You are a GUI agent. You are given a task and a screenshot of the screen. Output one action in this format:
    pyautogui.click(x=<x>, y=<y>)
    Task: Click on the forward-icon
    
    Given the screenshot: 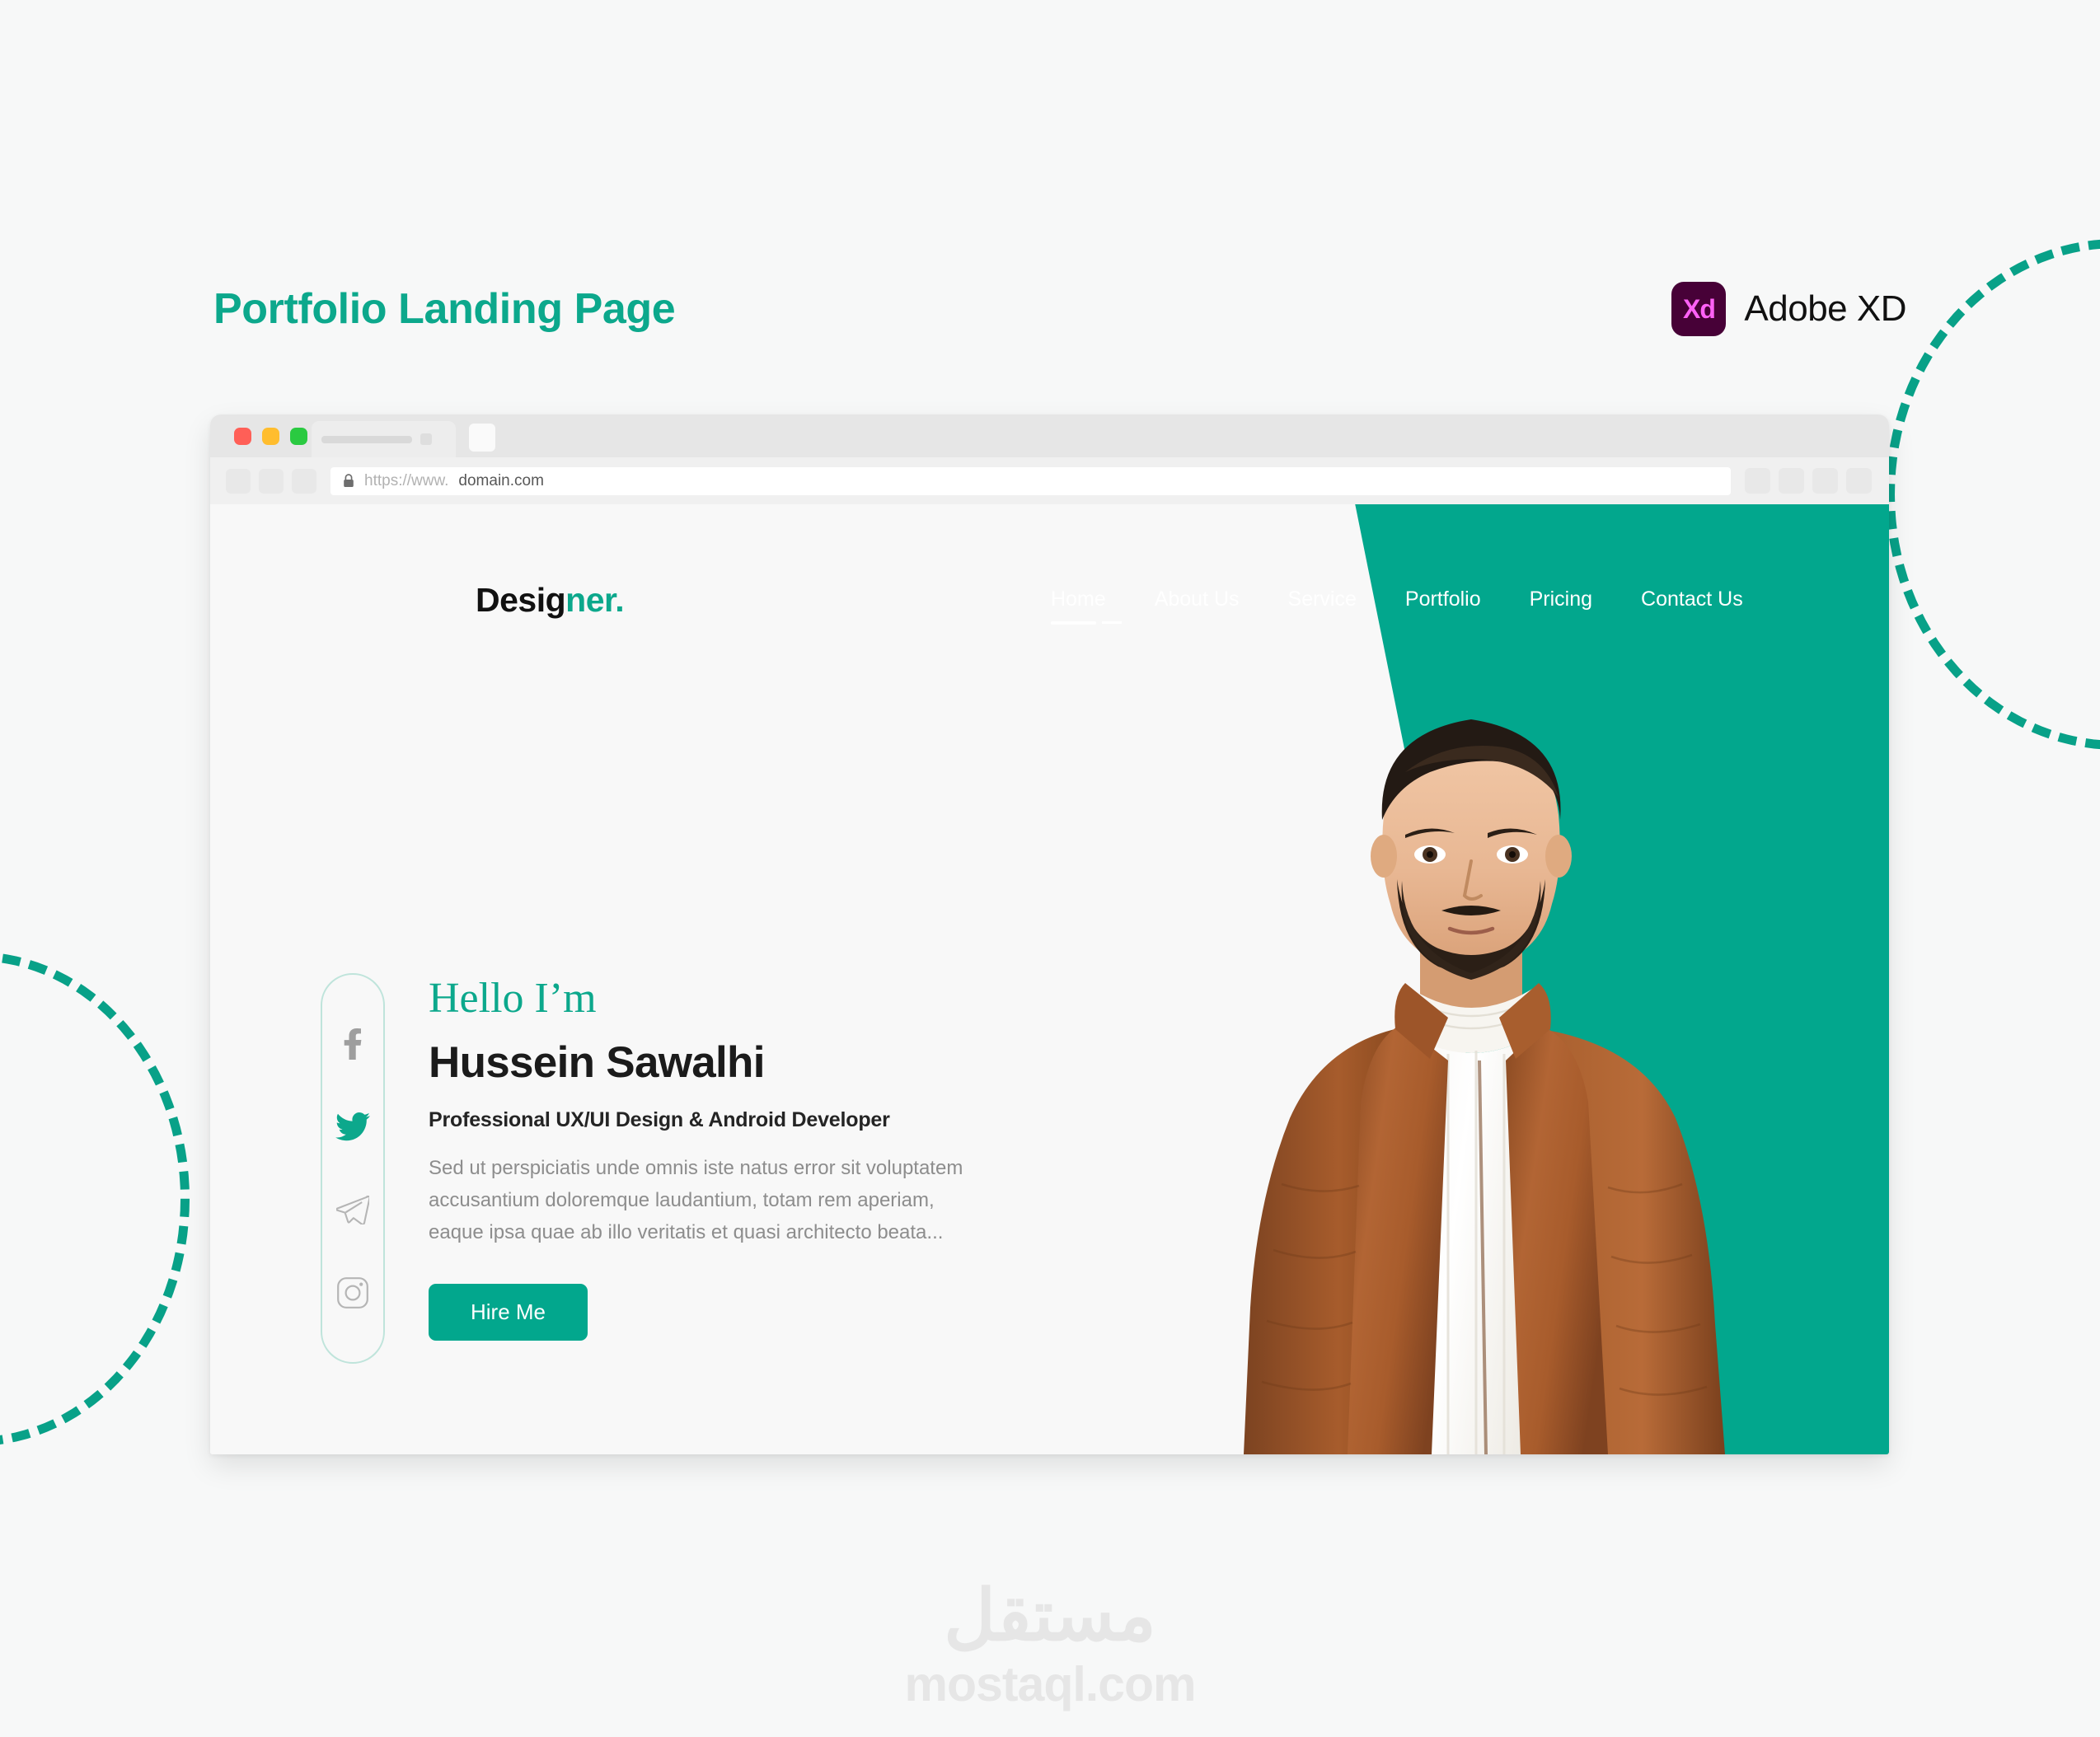 What is the action you would take?
    pyautogui.click(x=271, y=481)
    